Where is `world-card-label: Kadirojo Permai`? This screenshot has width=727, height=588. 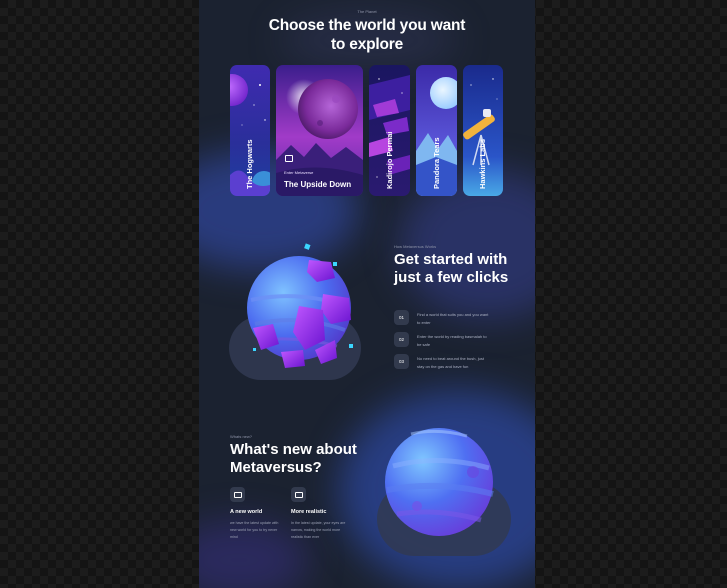
world-card-label: Kadirojo Permai is located at coordinates (389, 160).